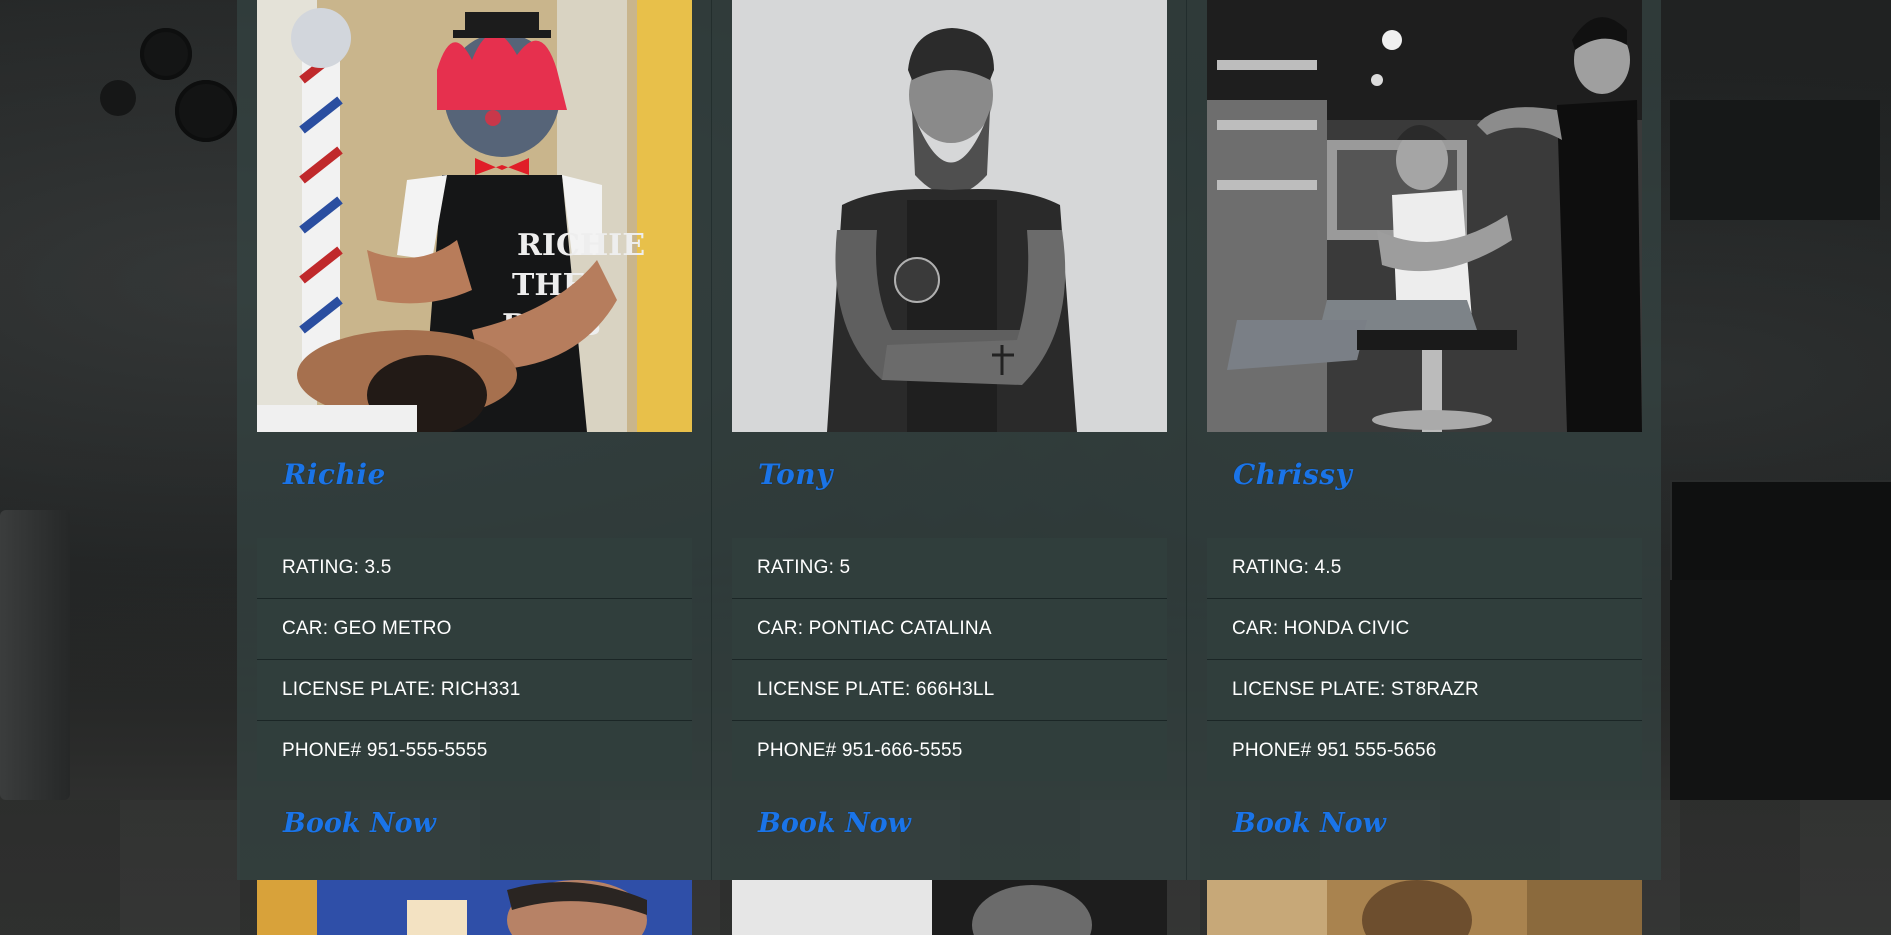  Describe the element at coordinates (949, 750) in the screenshot. I see `barber-phone: PHONE# 951-666-5555` at that location.